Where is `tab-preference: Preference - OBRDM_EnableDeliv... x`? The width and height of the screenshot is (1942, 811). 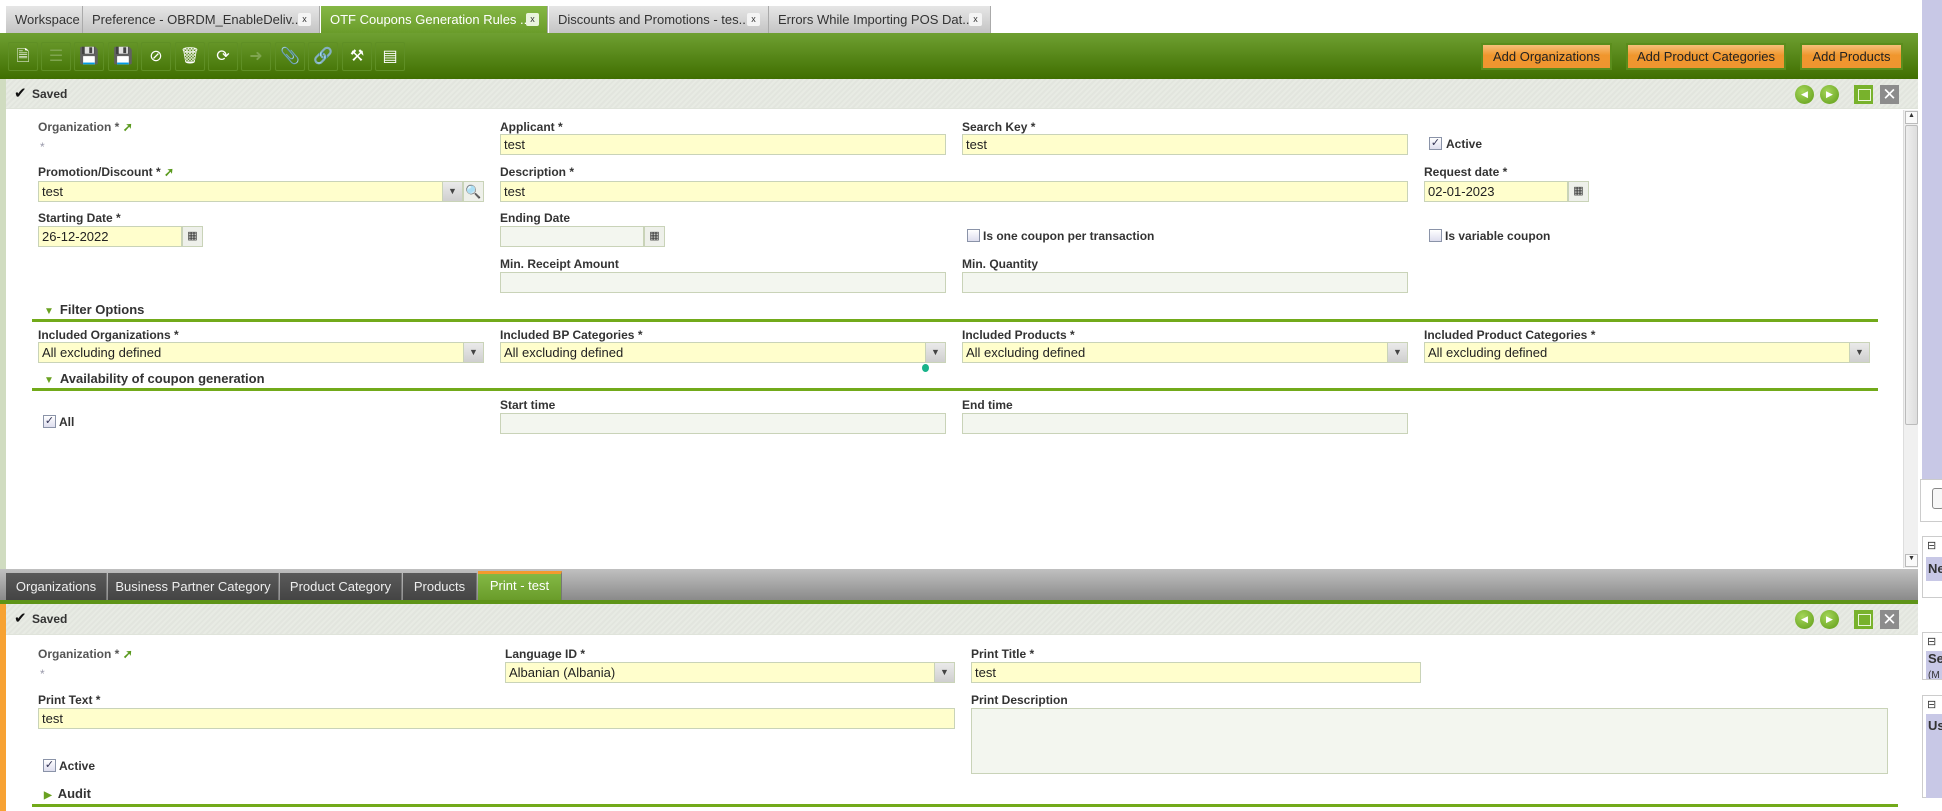
tab-preference: Preference - OBRDM_EnableDeliv... x is located at coordinates (201, 19).